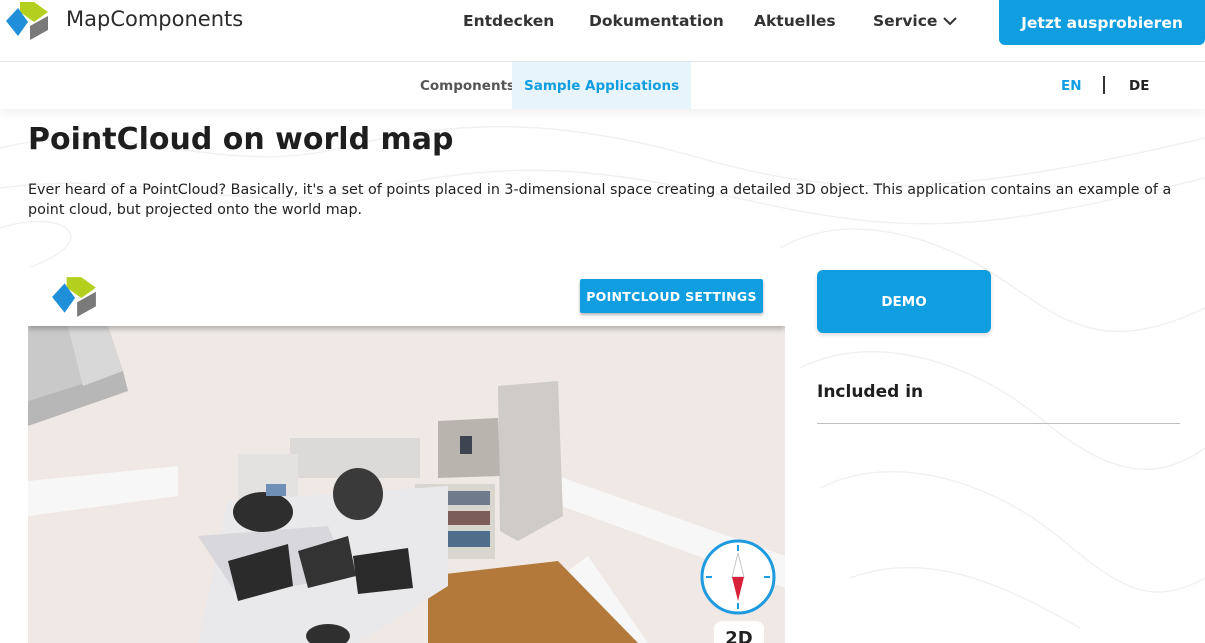  What do you see at coordinates (241, 139) in the screenshot?
I see `page-title: PointCloud on world map` at bounding box center [241, 139].